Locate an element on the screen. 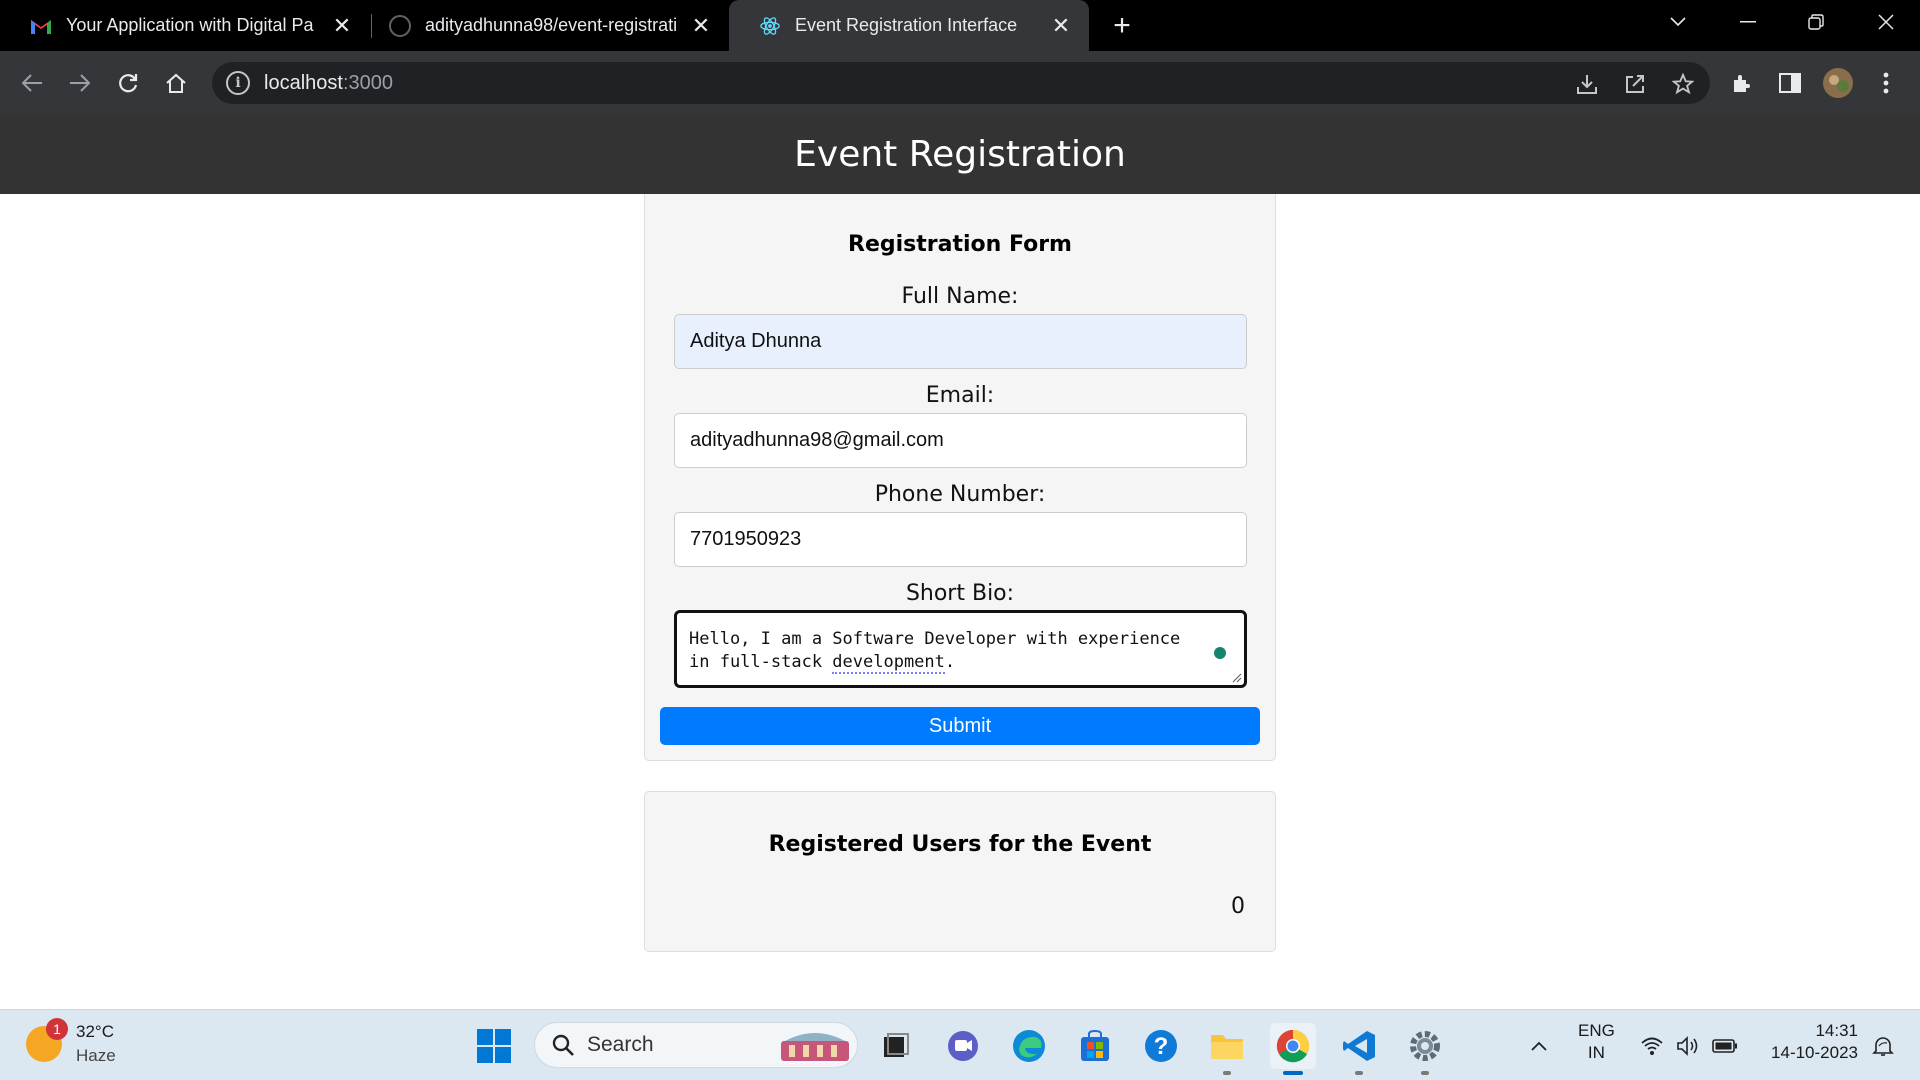  volume-icon is located at coordinates (1688, 1046).